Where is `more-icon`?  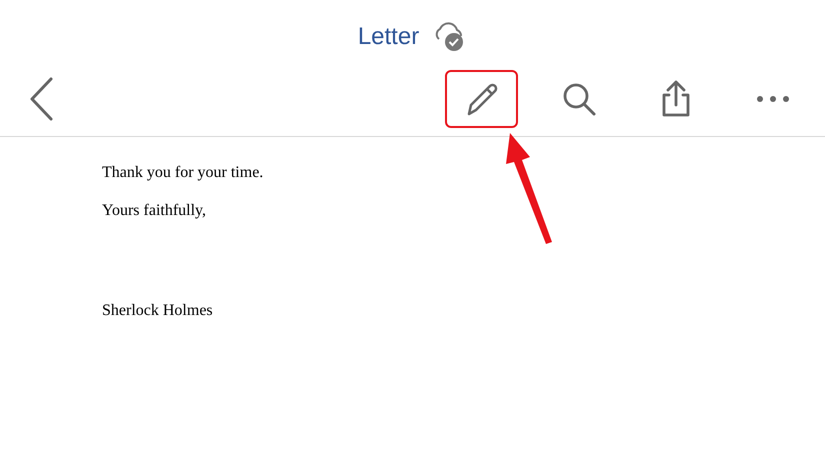 more-icon is located at coordinates (773, 99).